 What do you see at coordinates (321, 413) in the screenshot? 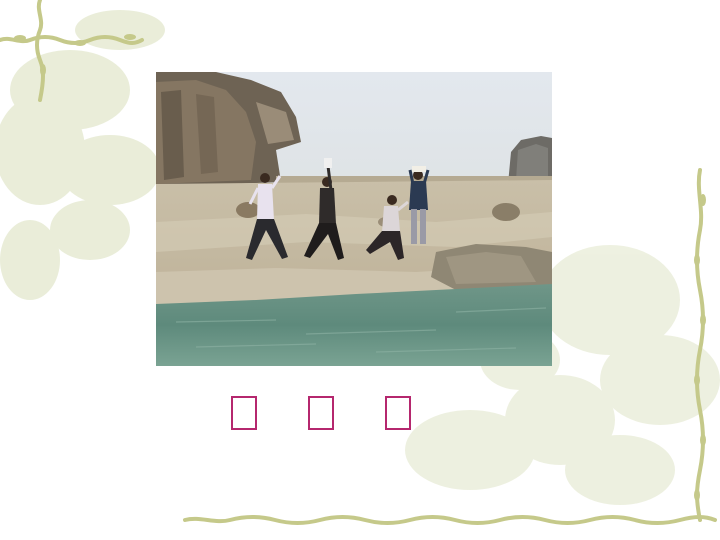
I see `caption-glyph-2: □` at bounding box center [321, 413].